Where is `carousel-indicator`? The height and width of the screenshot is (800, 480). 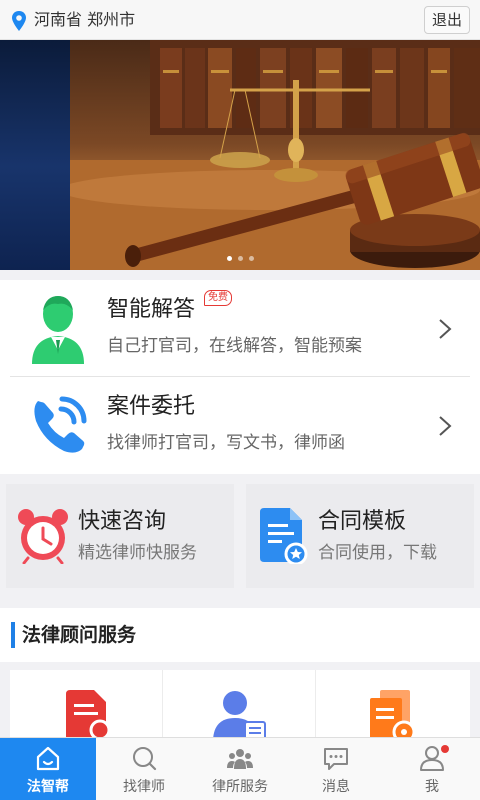
carousel-indicator is located at coordinates (240, 258).